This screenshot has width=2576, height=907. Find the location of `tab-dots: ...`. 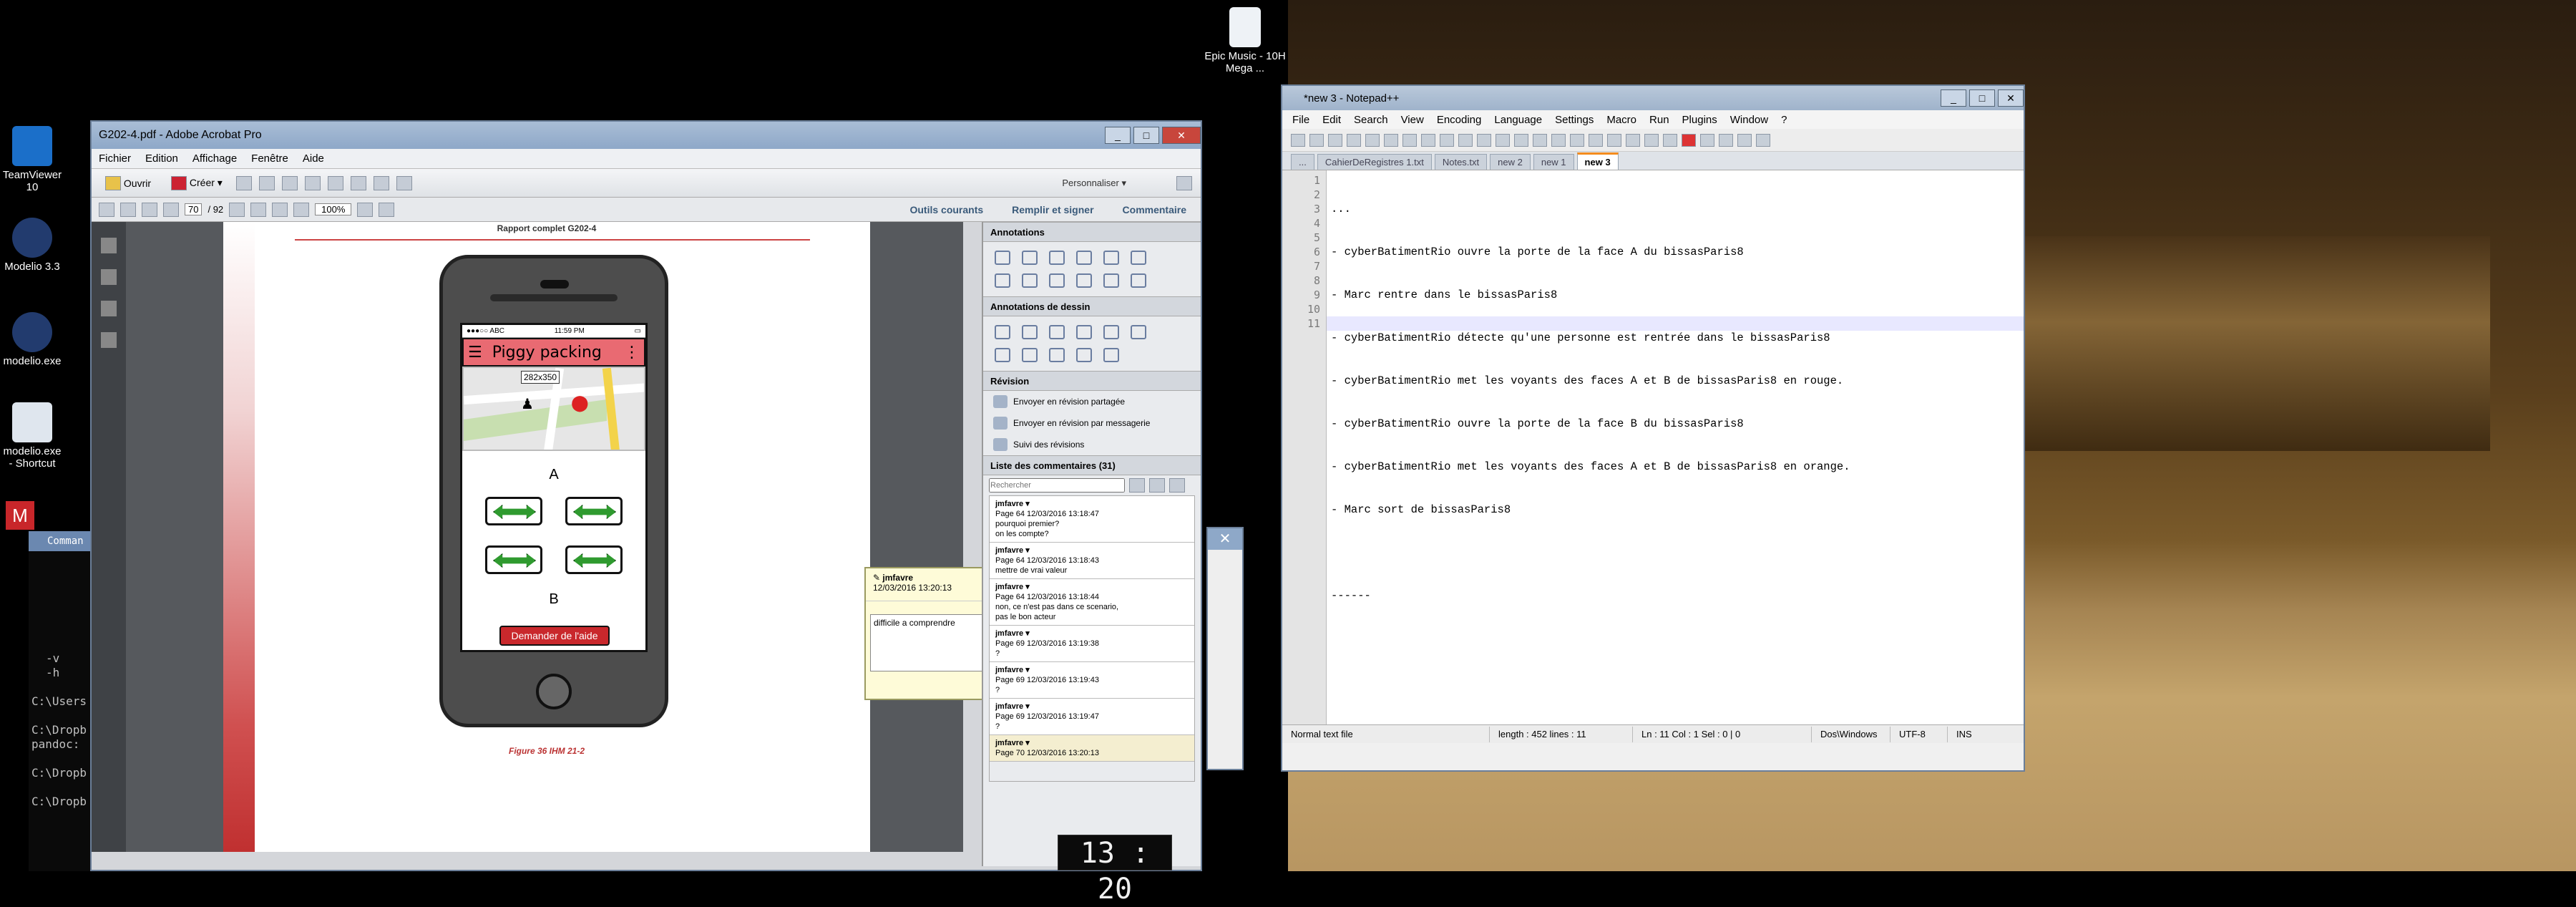

tab-dots: ... is located at coordinates (1302, 162).